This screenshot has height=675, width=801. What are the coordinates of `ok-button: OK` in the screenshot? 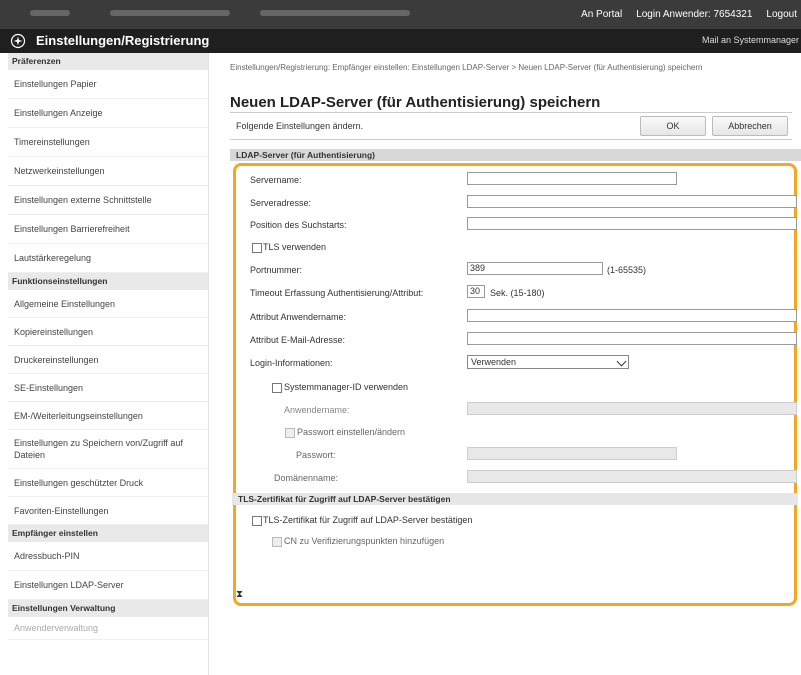 It's located at (673, 126).